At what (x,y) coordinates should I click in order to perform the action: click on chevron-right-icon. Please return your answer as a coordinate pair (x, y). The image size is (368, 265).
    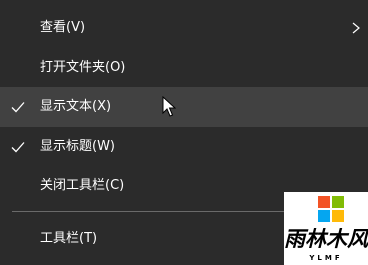
    Looking at the image, I should click on (356, 28).